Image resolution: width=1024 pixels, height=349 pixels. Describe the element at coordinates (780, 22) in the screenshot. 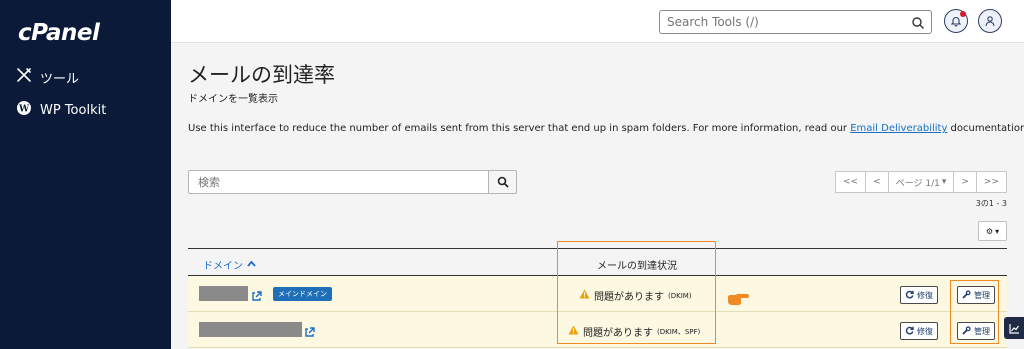

I see `search-tools-input` at that location.